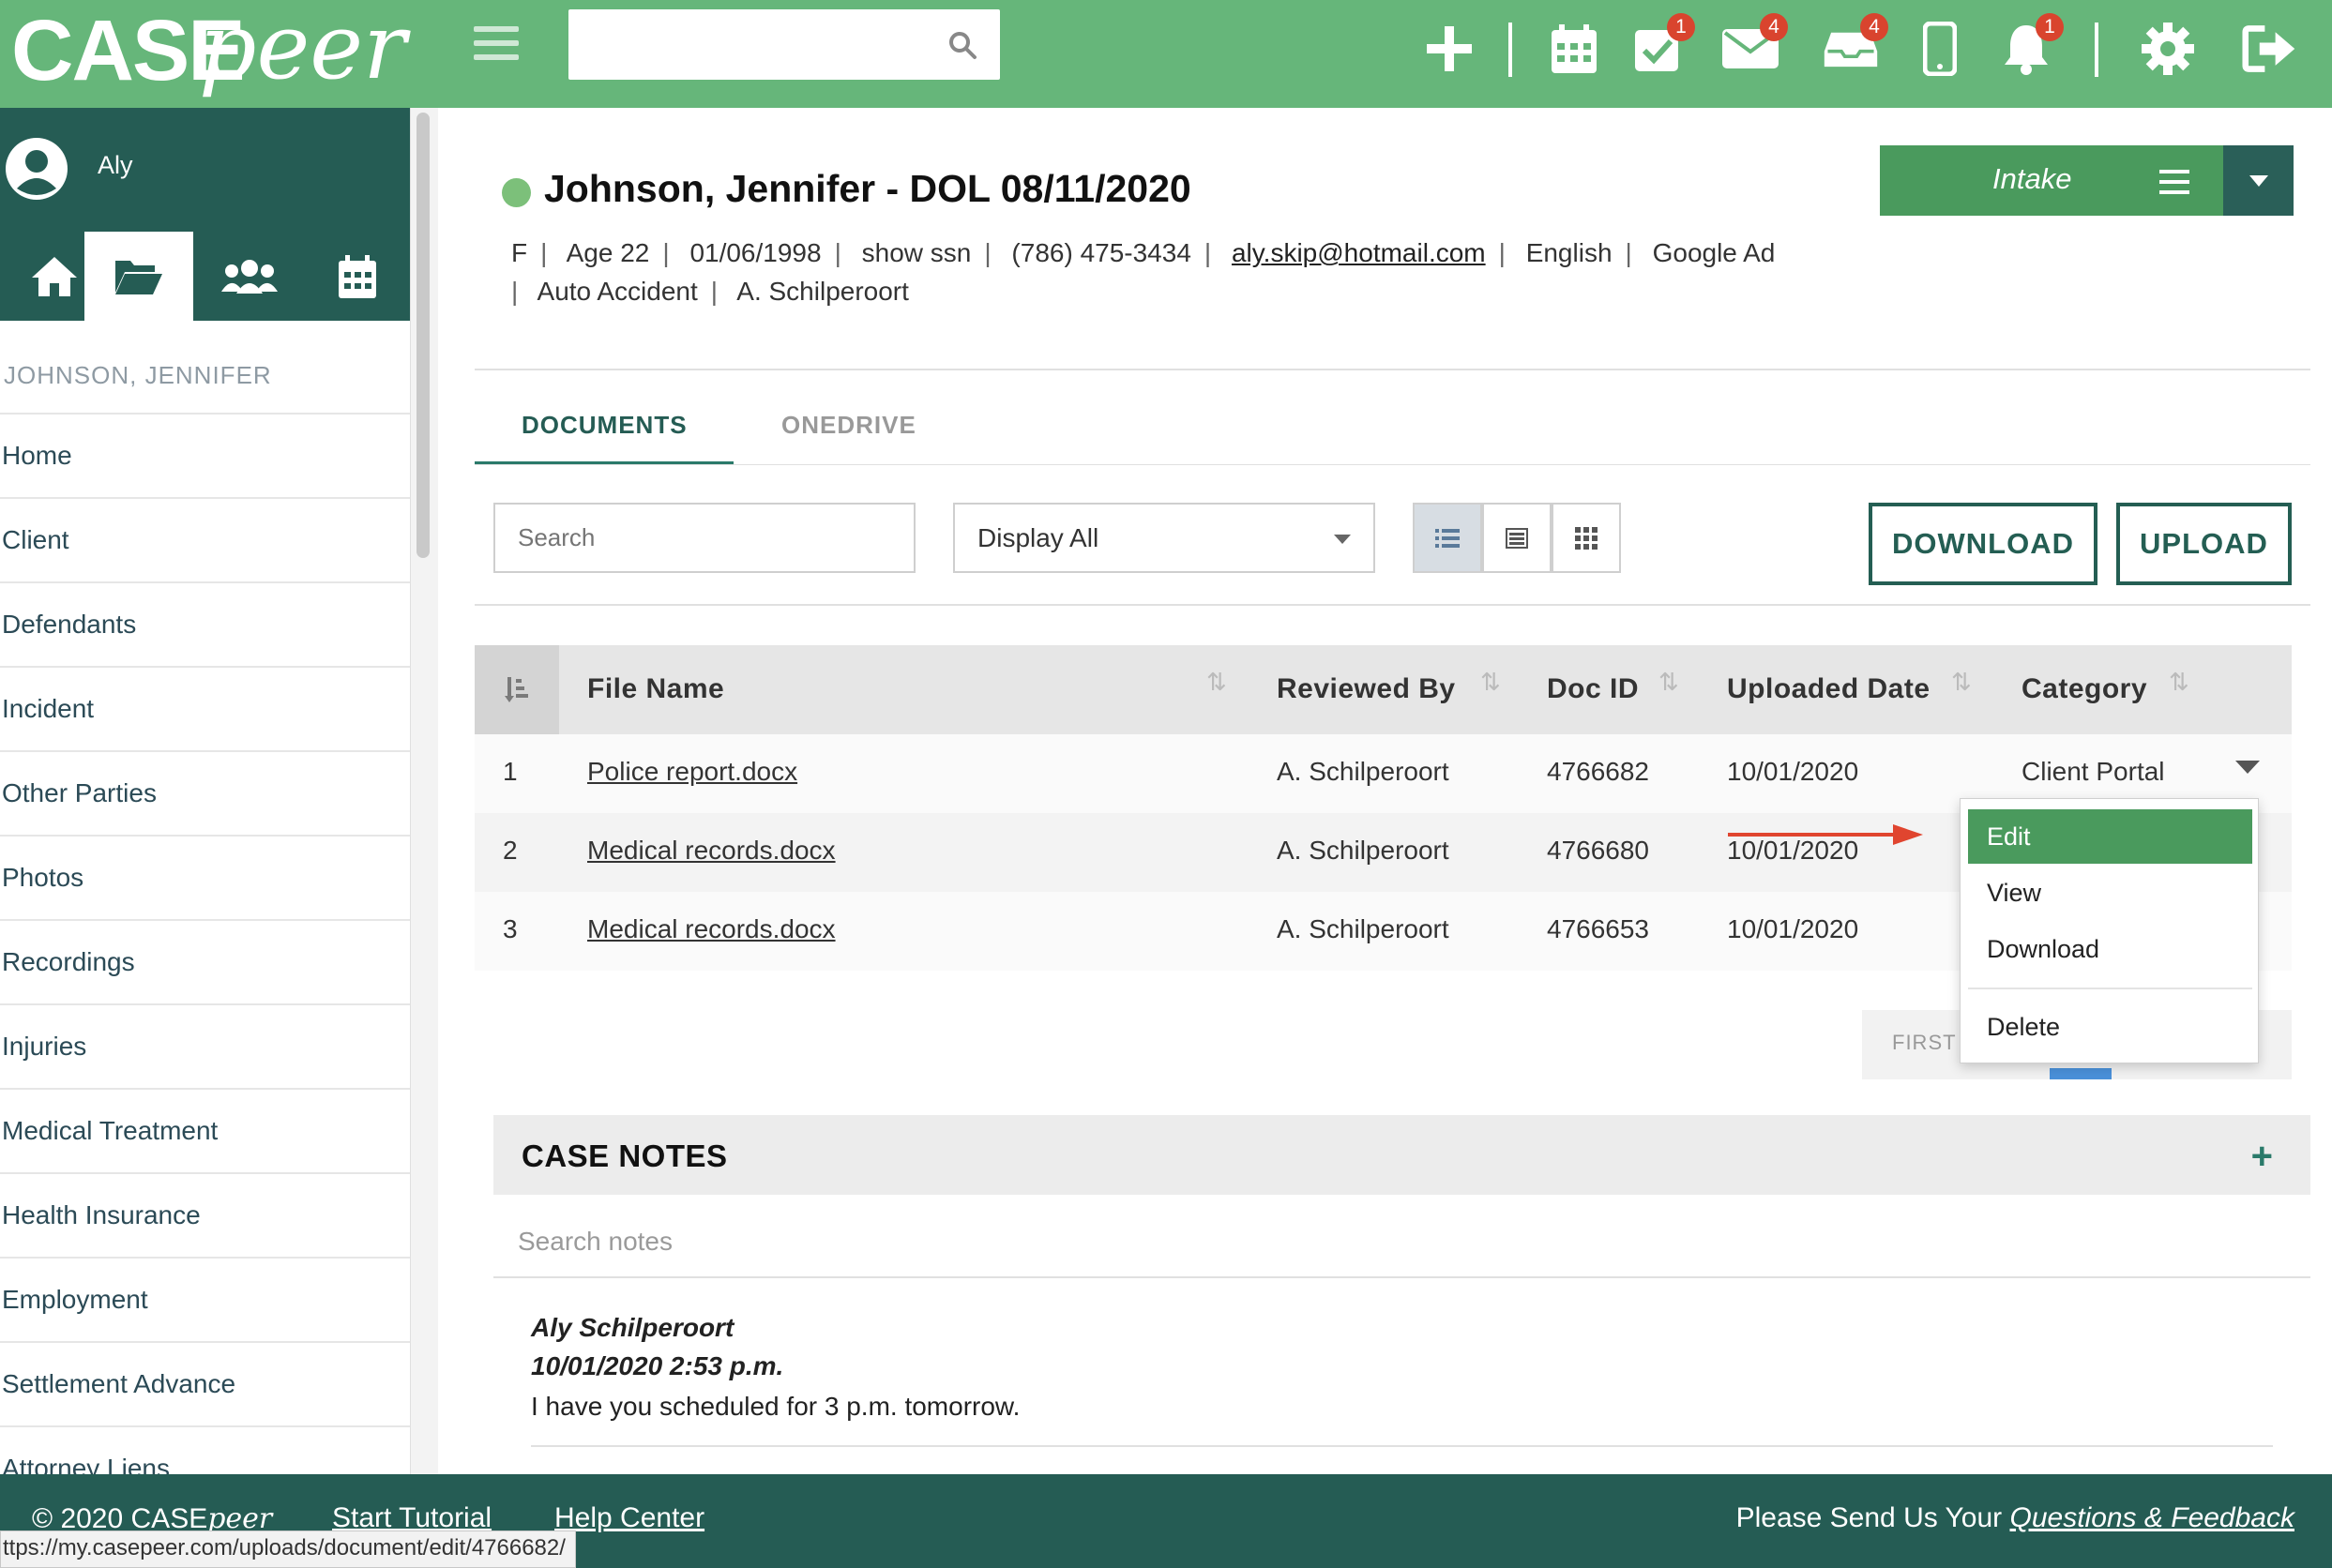  Describe the element at coordinates (519, 253) in the screenshot. I see `gender: F` at that location.